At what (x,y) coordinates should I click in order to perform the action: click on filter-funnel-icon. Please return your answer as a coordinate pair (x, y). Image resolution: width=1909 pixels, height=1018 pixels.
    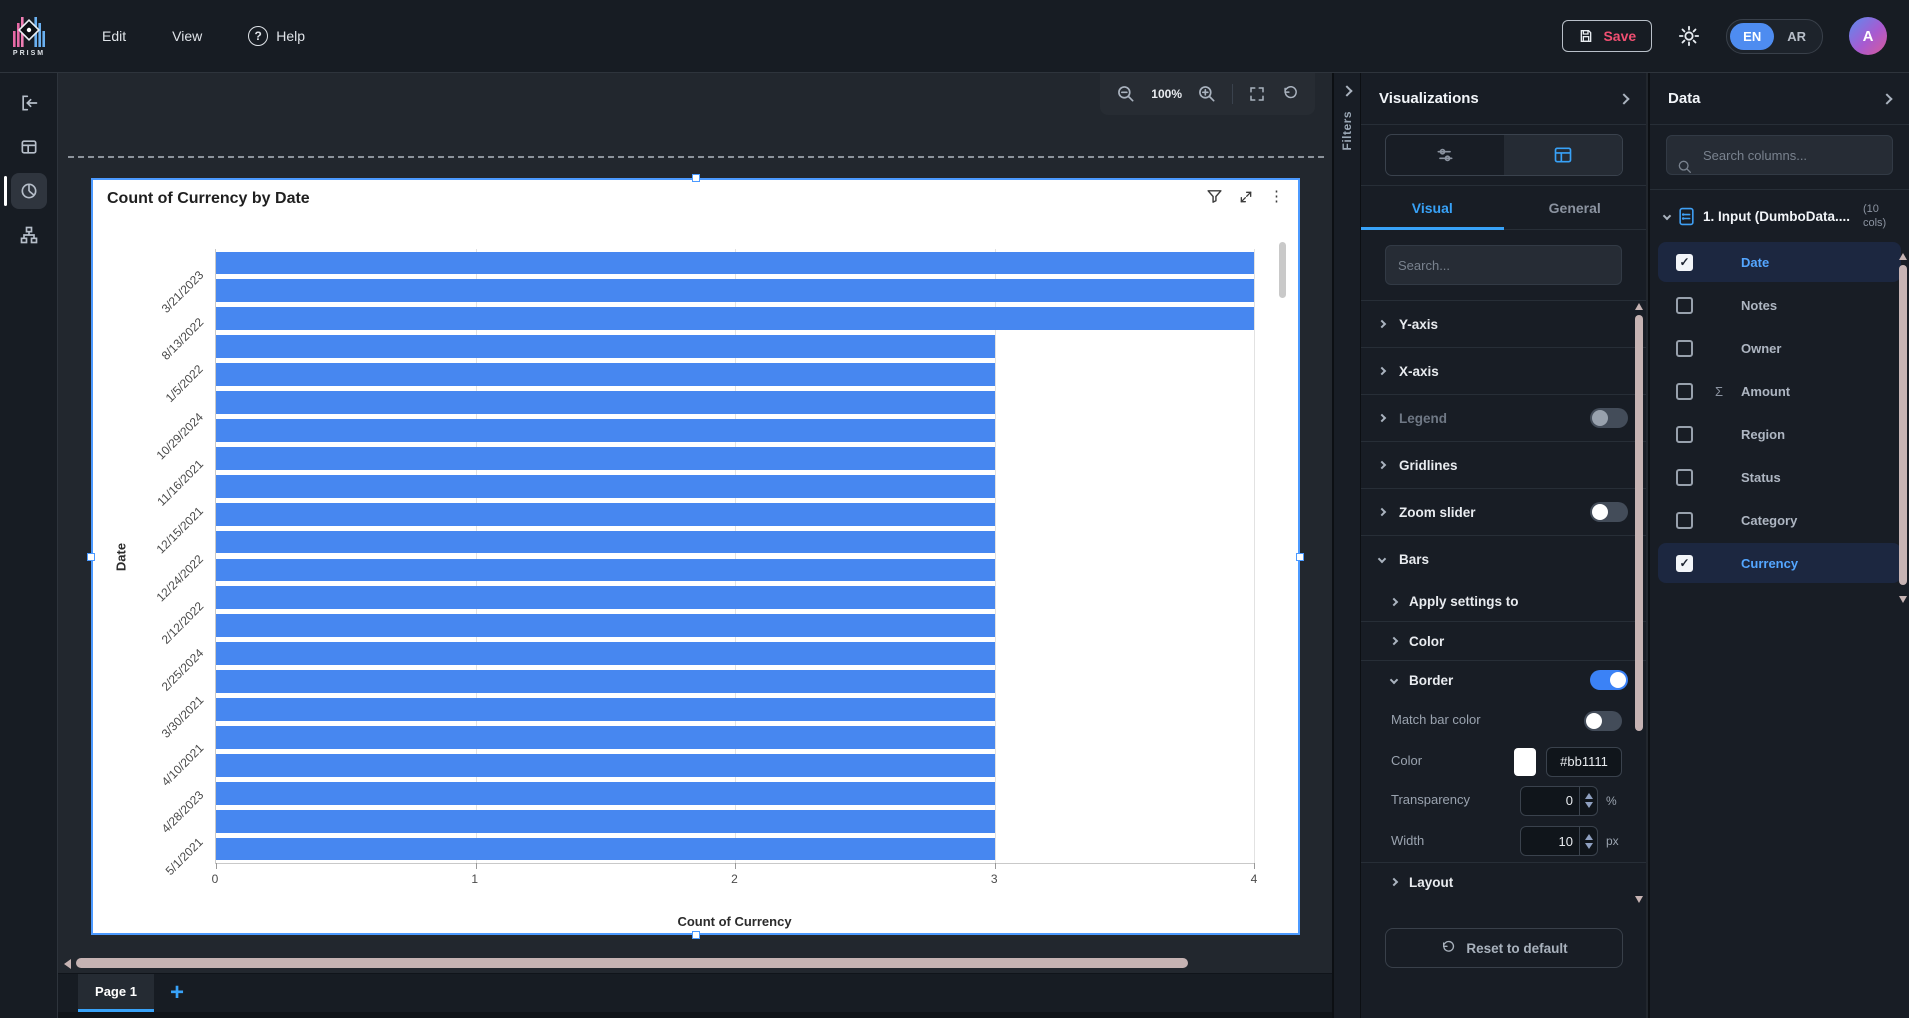
    Looking at the image, I should click on (1214, 196).